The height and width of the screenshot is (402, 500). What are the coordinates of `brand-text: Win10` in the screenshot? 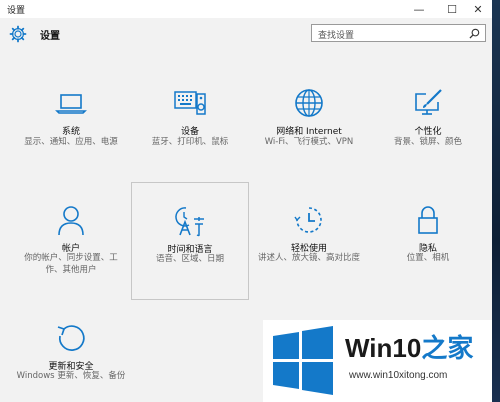 It's located at (383, 348).